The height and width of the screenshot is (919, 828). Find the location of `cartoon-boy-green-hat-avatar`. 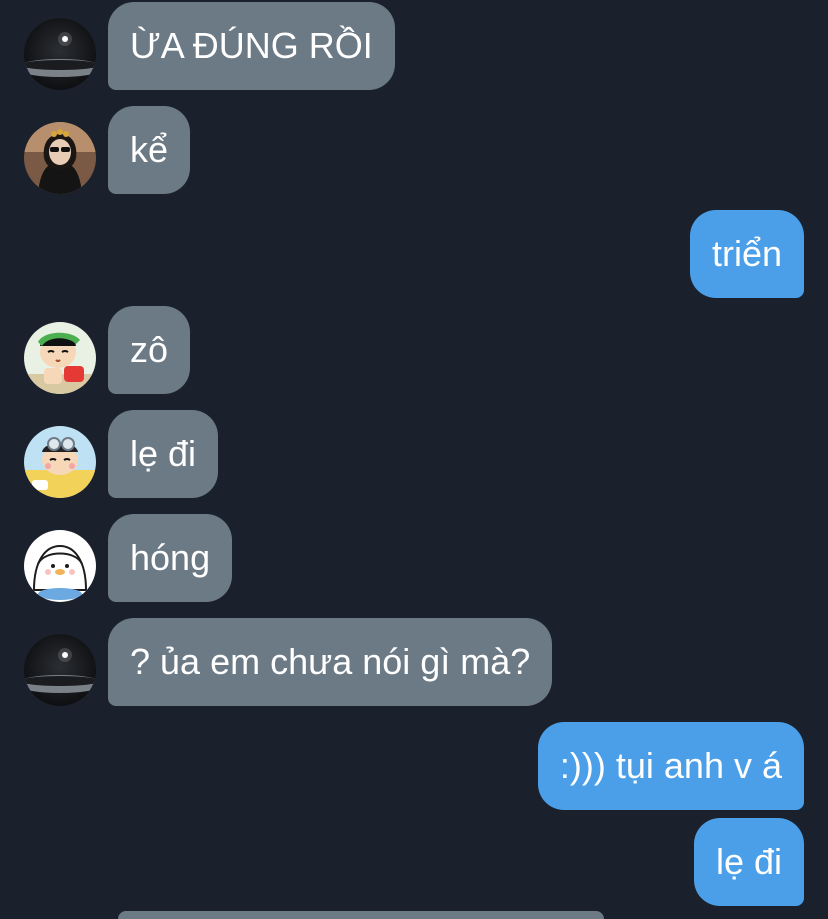

cartoon-boy-green-hat-avatar is located at coordinates (60, 358).